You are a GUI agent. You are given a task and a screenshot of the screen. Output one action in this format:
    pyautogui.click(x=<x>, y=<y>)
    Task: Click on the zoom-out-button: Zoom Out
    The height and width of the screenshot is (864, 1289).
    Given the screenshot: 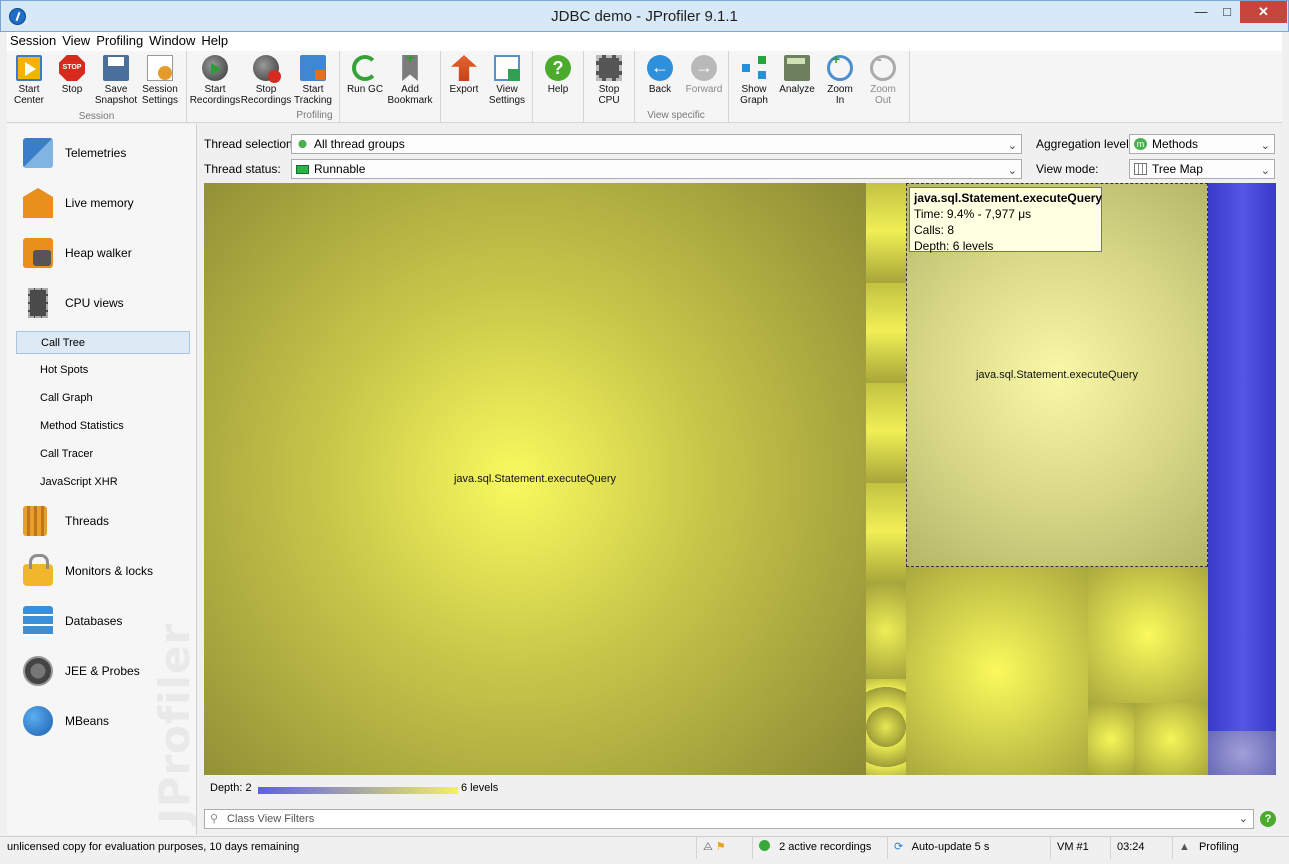 What is the action you would take?
    pyautogui.click(x=883, y=81)
    